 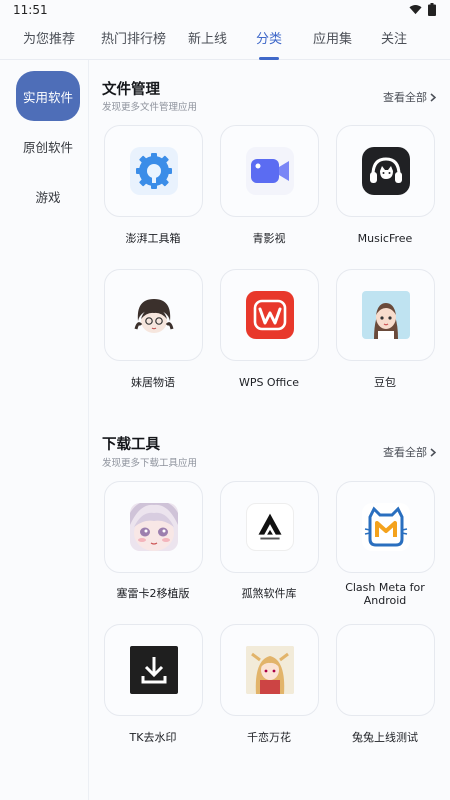 What do you see at coordinates (207, 37) in the screenshot?
I see `tab-new: 新上线` at bounding box center [207, 37].